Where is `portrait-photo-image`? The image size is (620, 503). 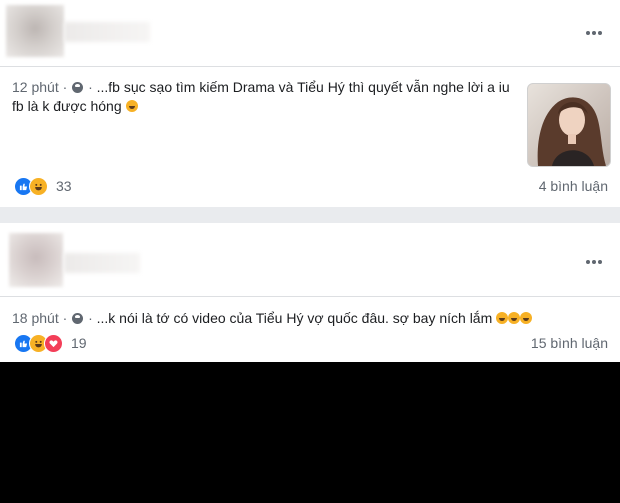
portrait-photo-image is located at coordinates (569, 125).